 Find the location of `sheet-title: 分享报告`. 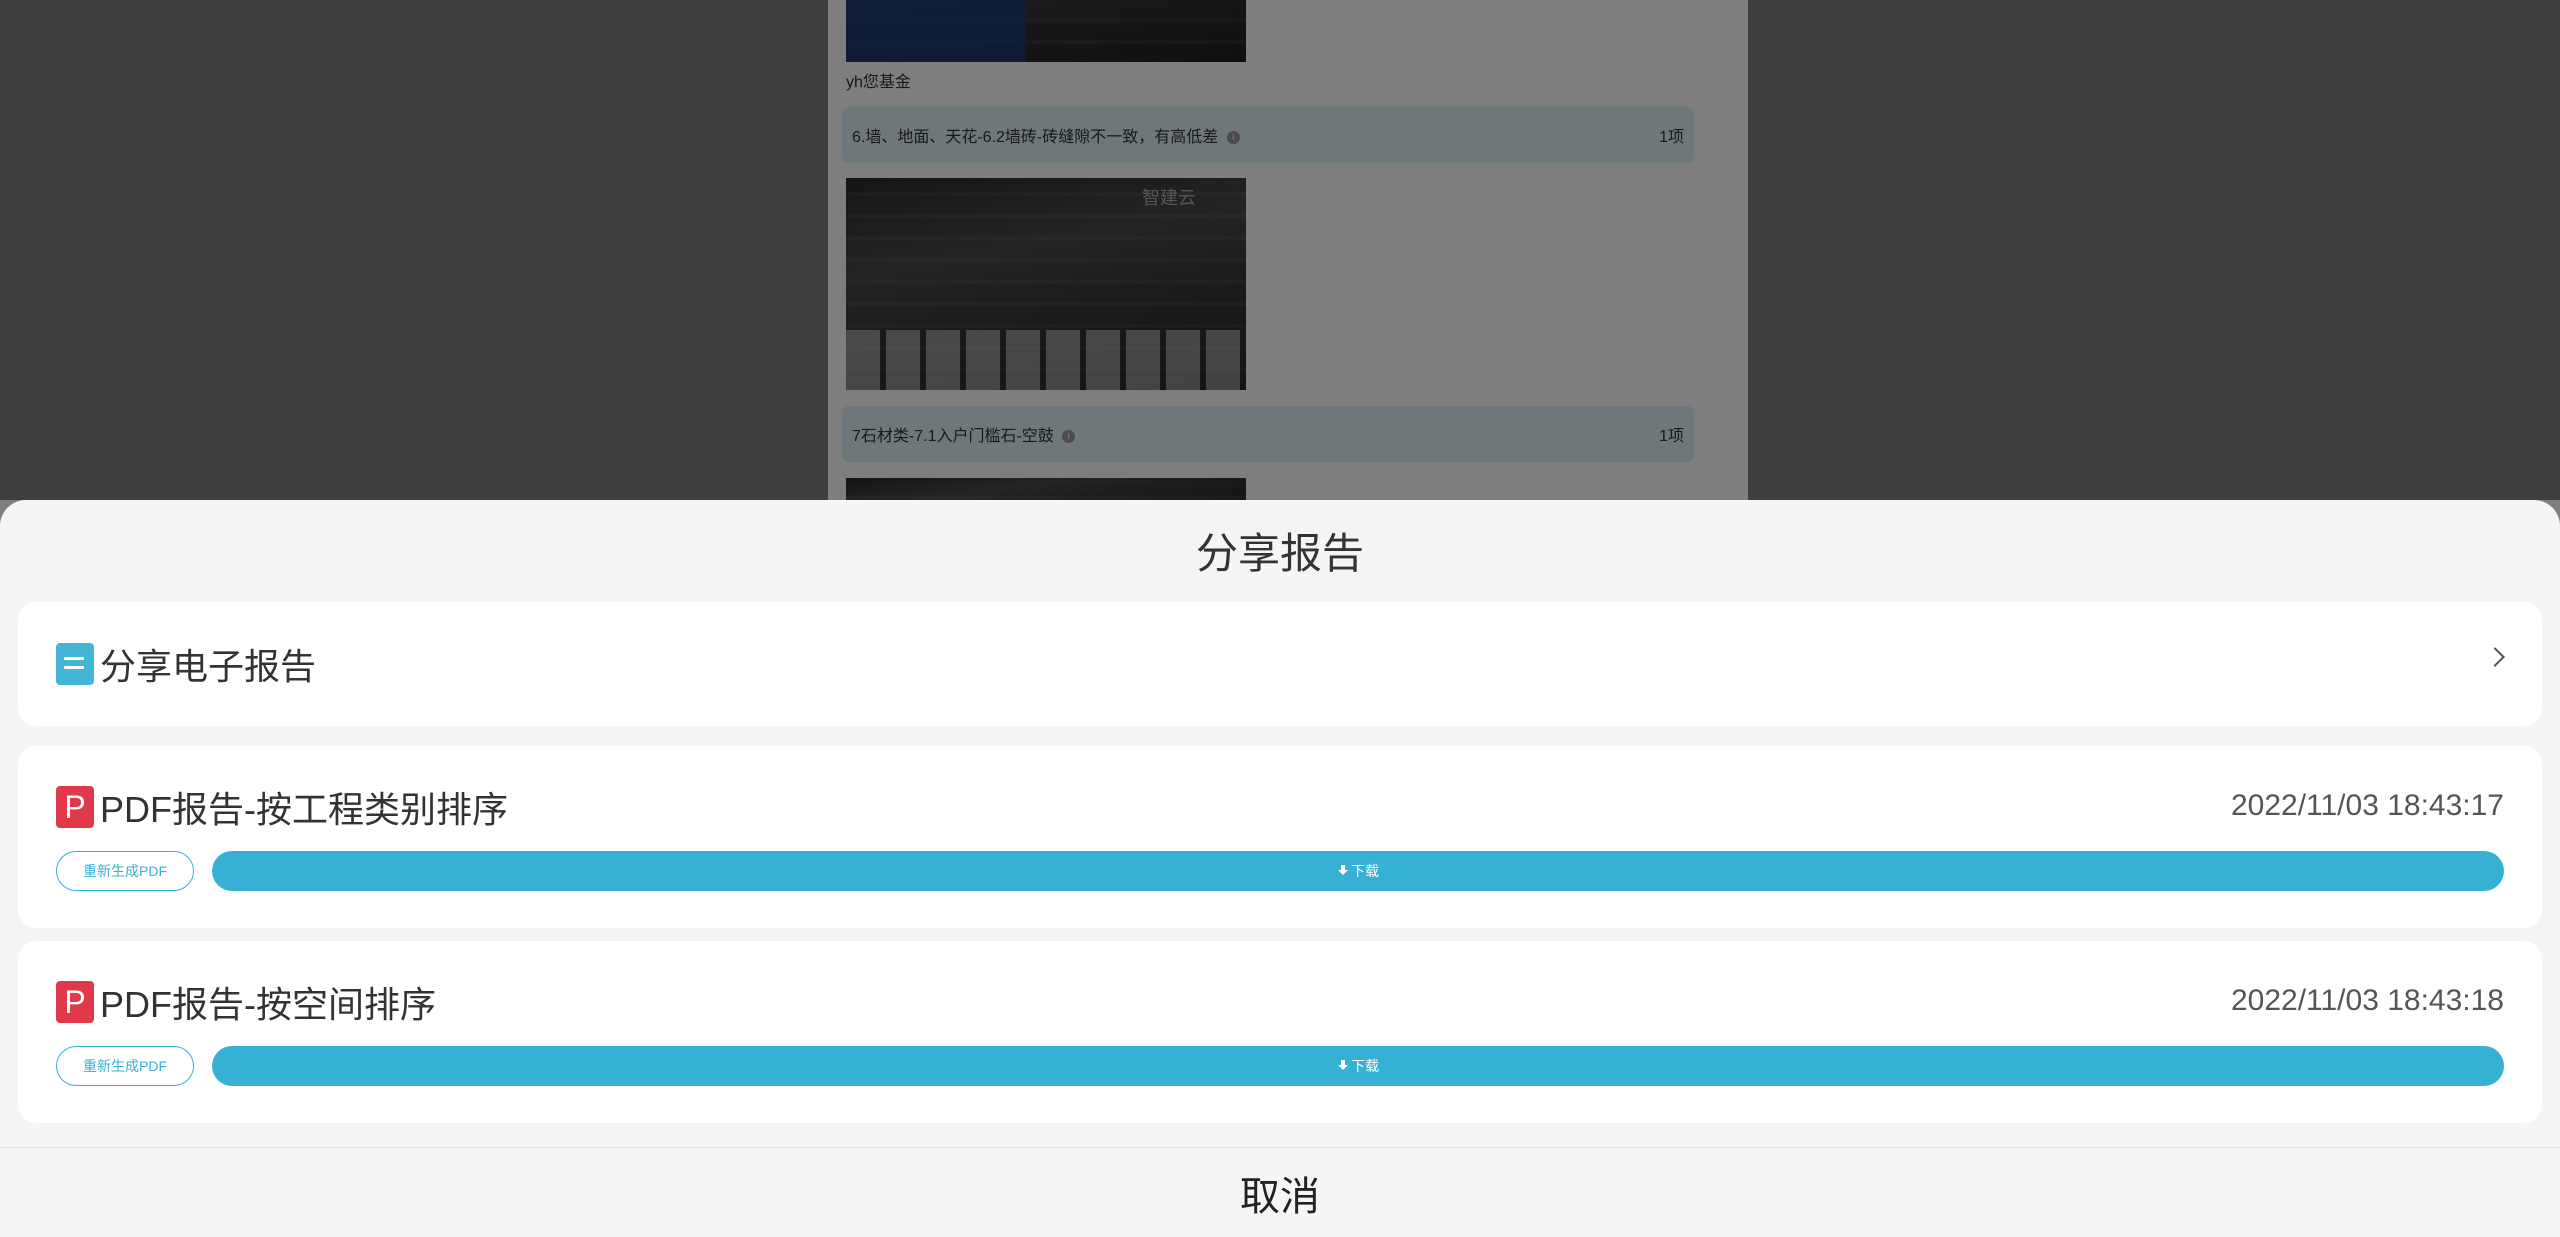

sheet-title: 分享报告 is located at coordinates (1279, 553).